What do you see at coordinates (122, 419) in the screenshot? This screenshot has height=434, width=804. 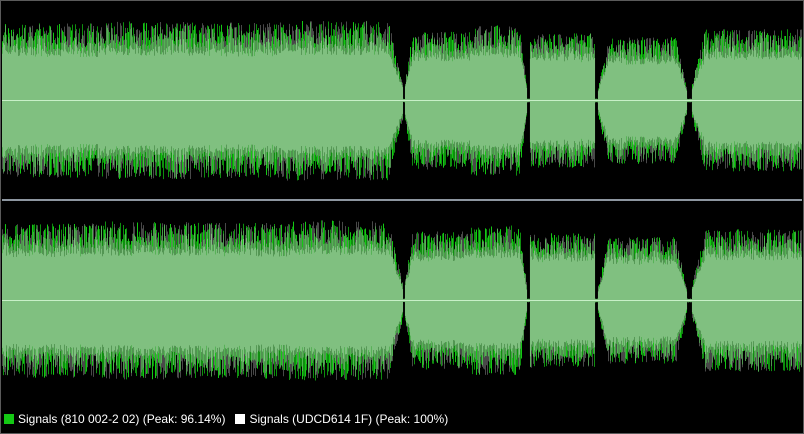 I see `legend-label-signal-a: Signals (810 002-2 02) (Peak: 96.14%)` at bounding box center [122, 419].